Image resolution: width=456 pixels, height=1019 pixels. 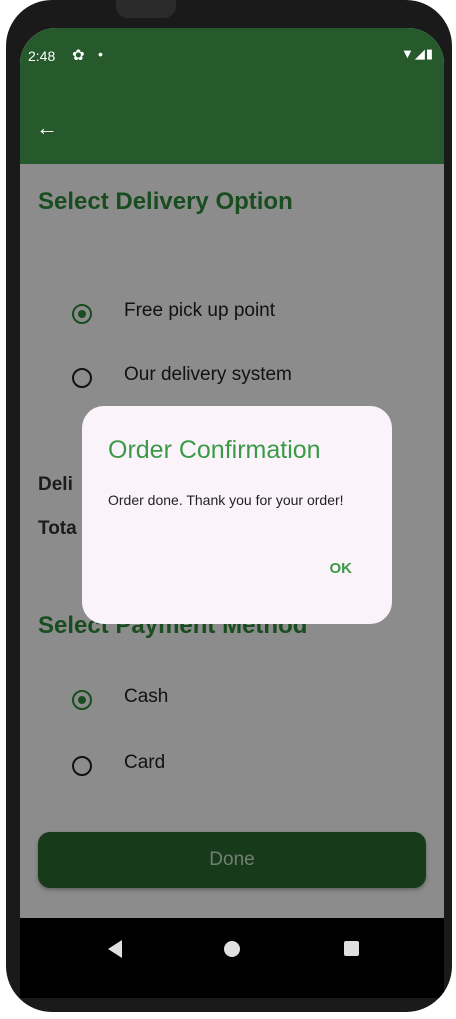 What do you see at coordinates (232, 54) in the screenshot?
I see `status-bar: 2:48 ✿ • ▼◢▮` at bounding box center [232, 54].